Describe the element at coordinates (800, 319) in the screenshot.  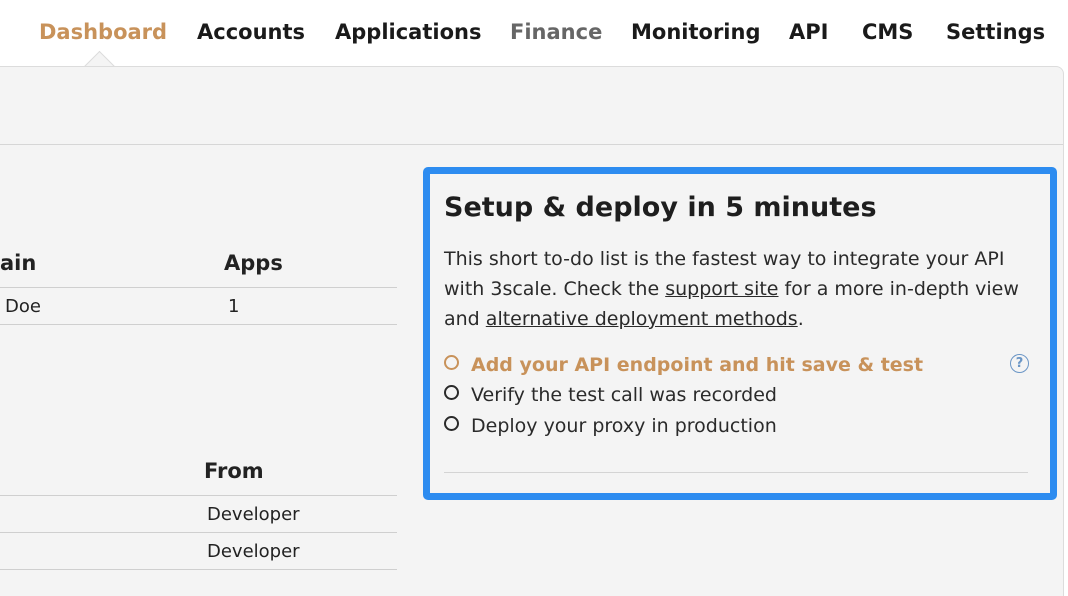
I see `setup-description-text: .` at that location.